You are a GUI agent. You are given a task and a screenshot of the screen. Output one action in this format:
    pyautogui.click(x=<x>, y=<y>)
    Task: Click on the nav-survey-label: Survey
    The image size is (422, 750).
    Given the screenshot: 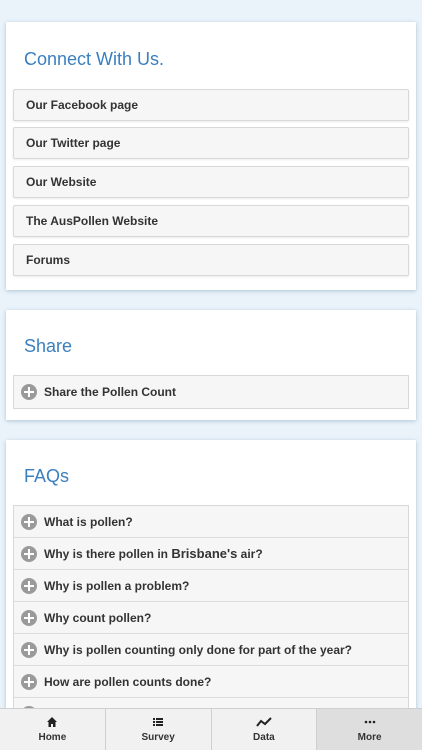 What is the action you would take?
    pyautogui.click(x=158, y=737)
    